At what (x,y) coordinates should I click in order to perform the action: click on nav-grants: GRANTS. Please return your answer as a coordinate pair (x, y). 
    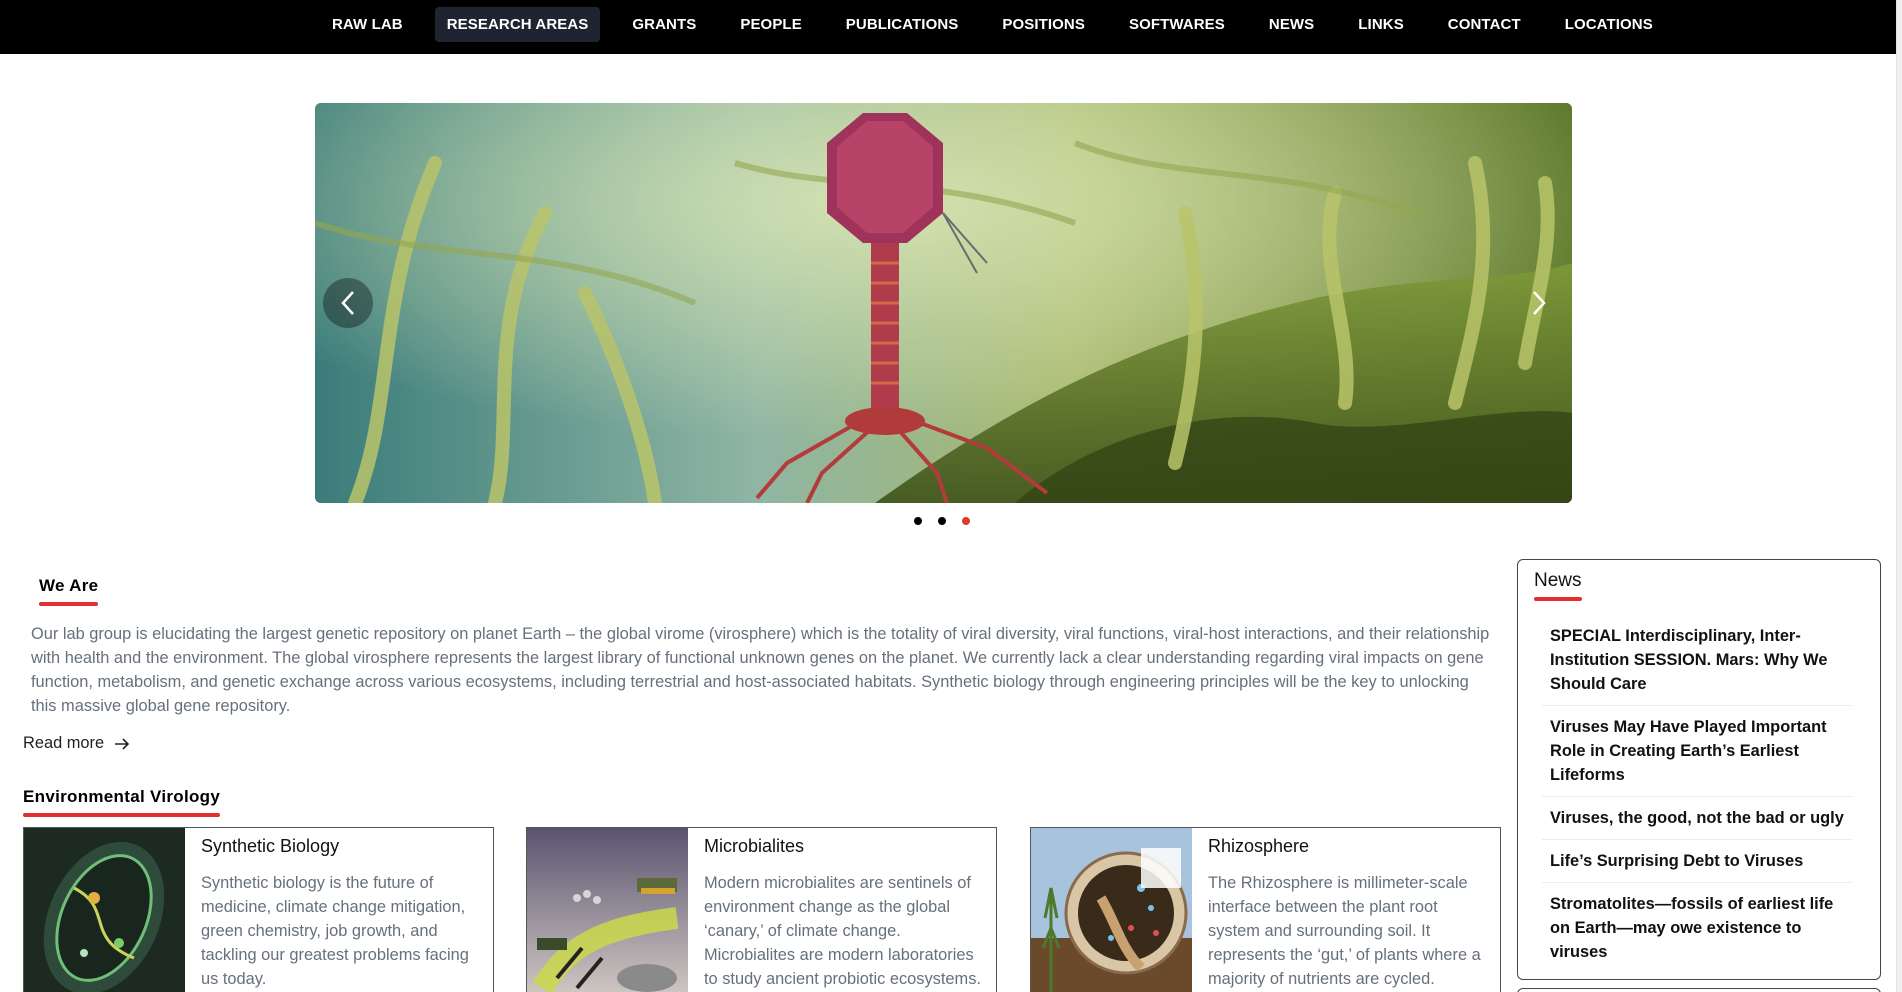
    Looking at the image, I should click on (664, 24).